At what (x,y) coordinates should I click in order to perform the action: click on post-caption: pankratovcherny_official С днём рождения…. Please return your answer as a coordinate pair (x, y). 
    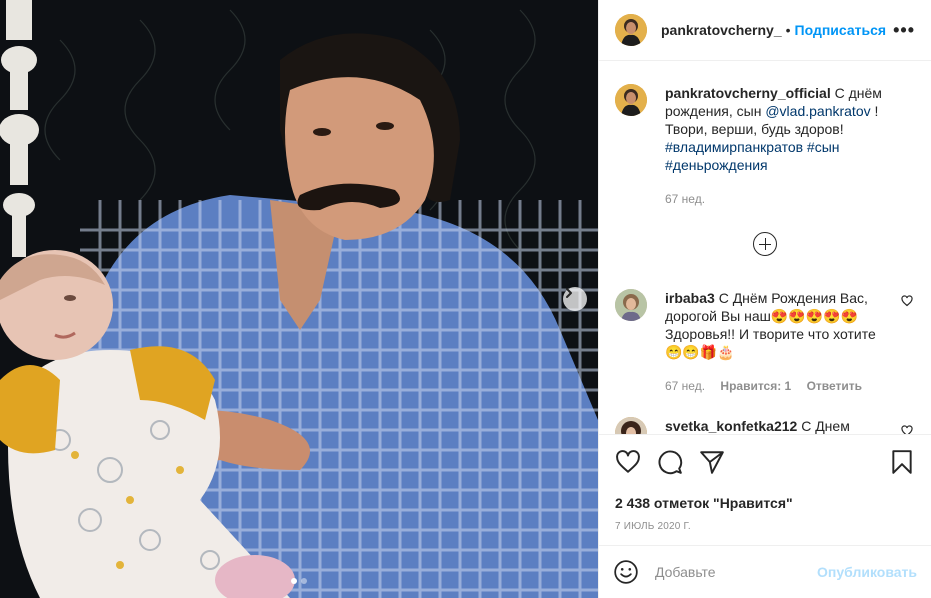
    Looking at the image, I should click on (765, 135).